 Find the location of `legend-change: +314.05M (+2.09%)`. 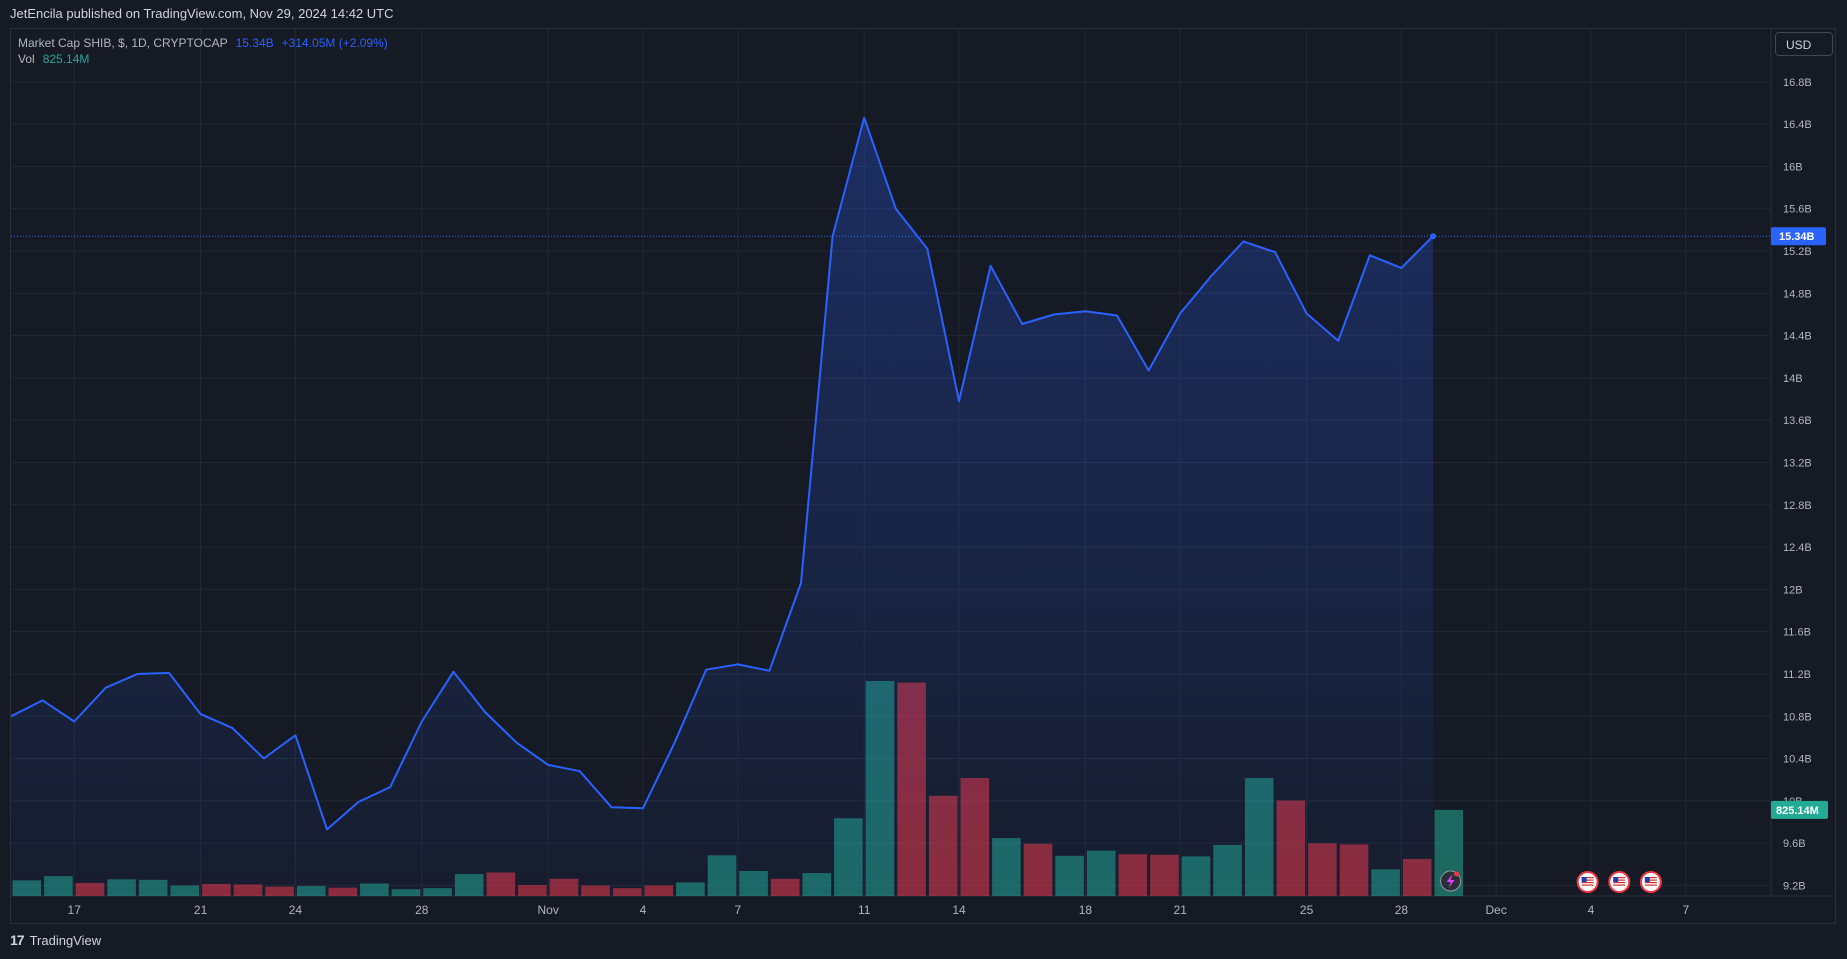

legend-change: +314.05M (+2.09%) is located at coordinates (334, 43).